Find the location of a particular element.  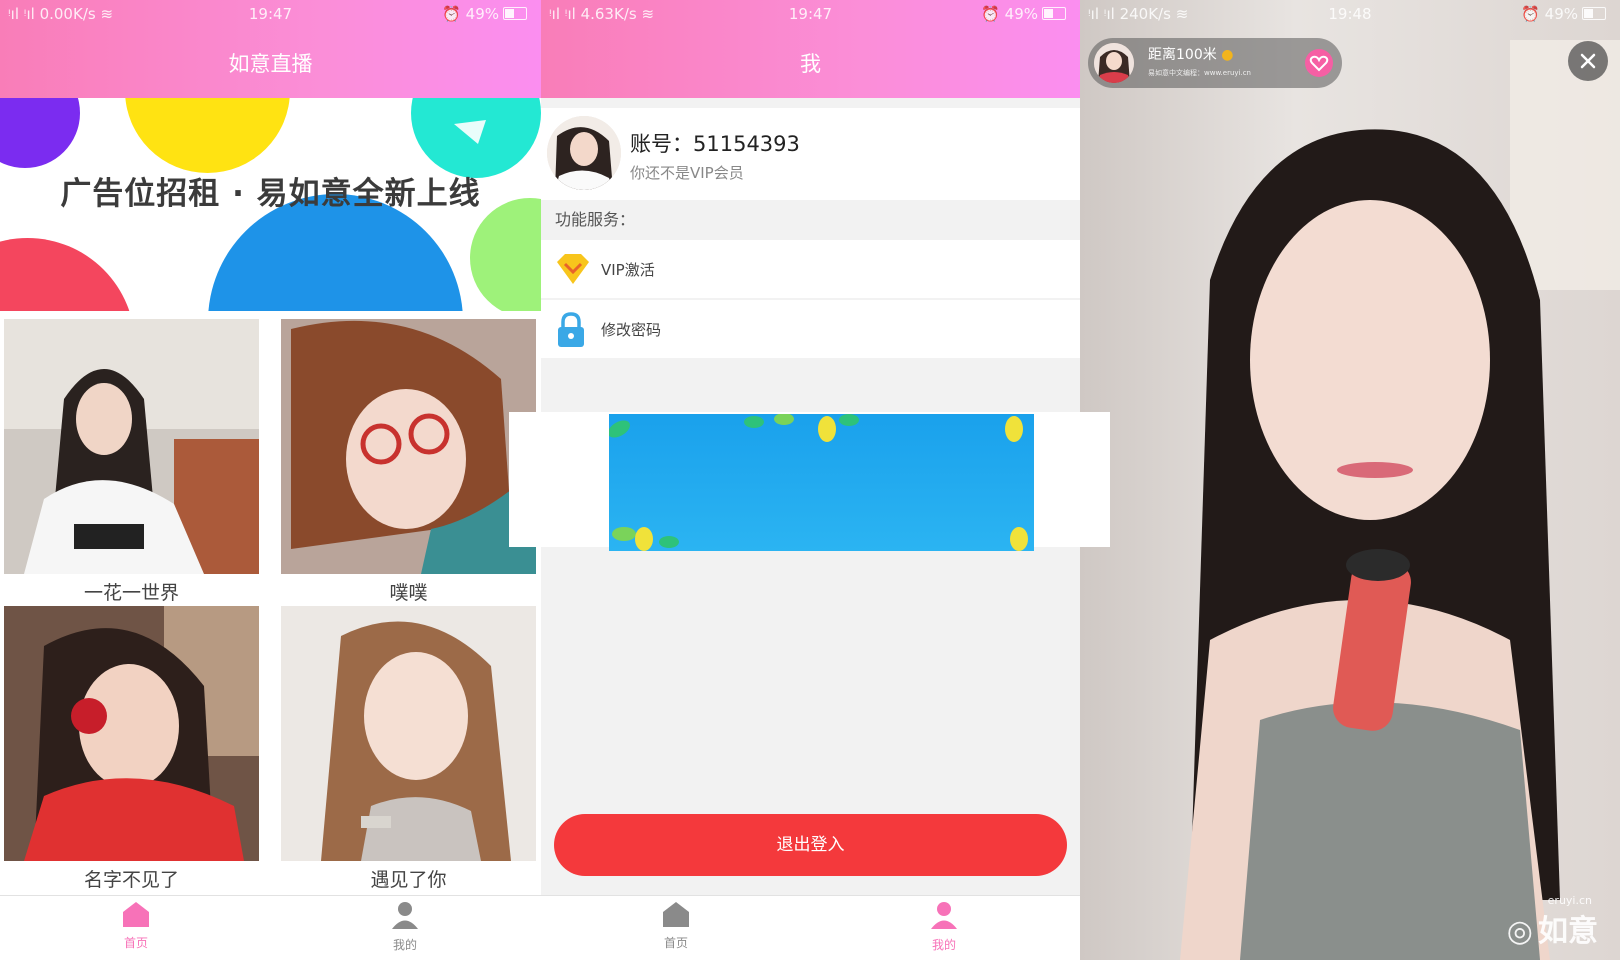

profile-card: 账号：51154393 你还不是VIP会员 is located at coordinates (810, 154).